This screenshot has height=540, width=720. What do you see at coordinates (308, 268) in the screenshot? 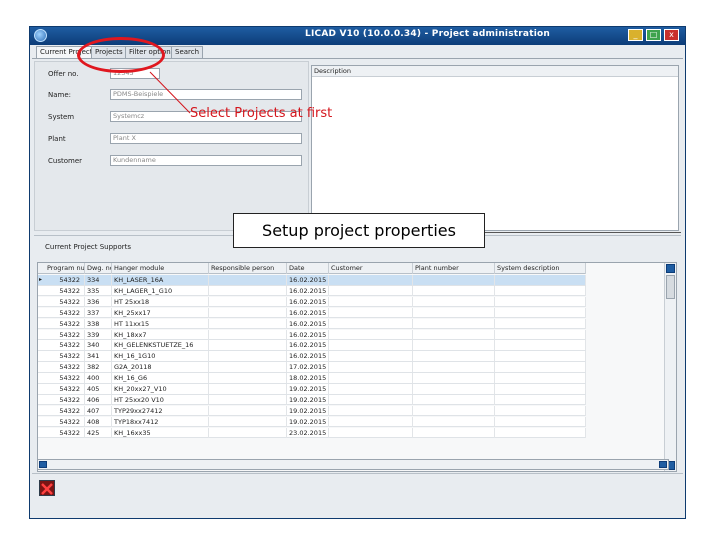
I see `column-header: Date` at bounding box center [308, 268].